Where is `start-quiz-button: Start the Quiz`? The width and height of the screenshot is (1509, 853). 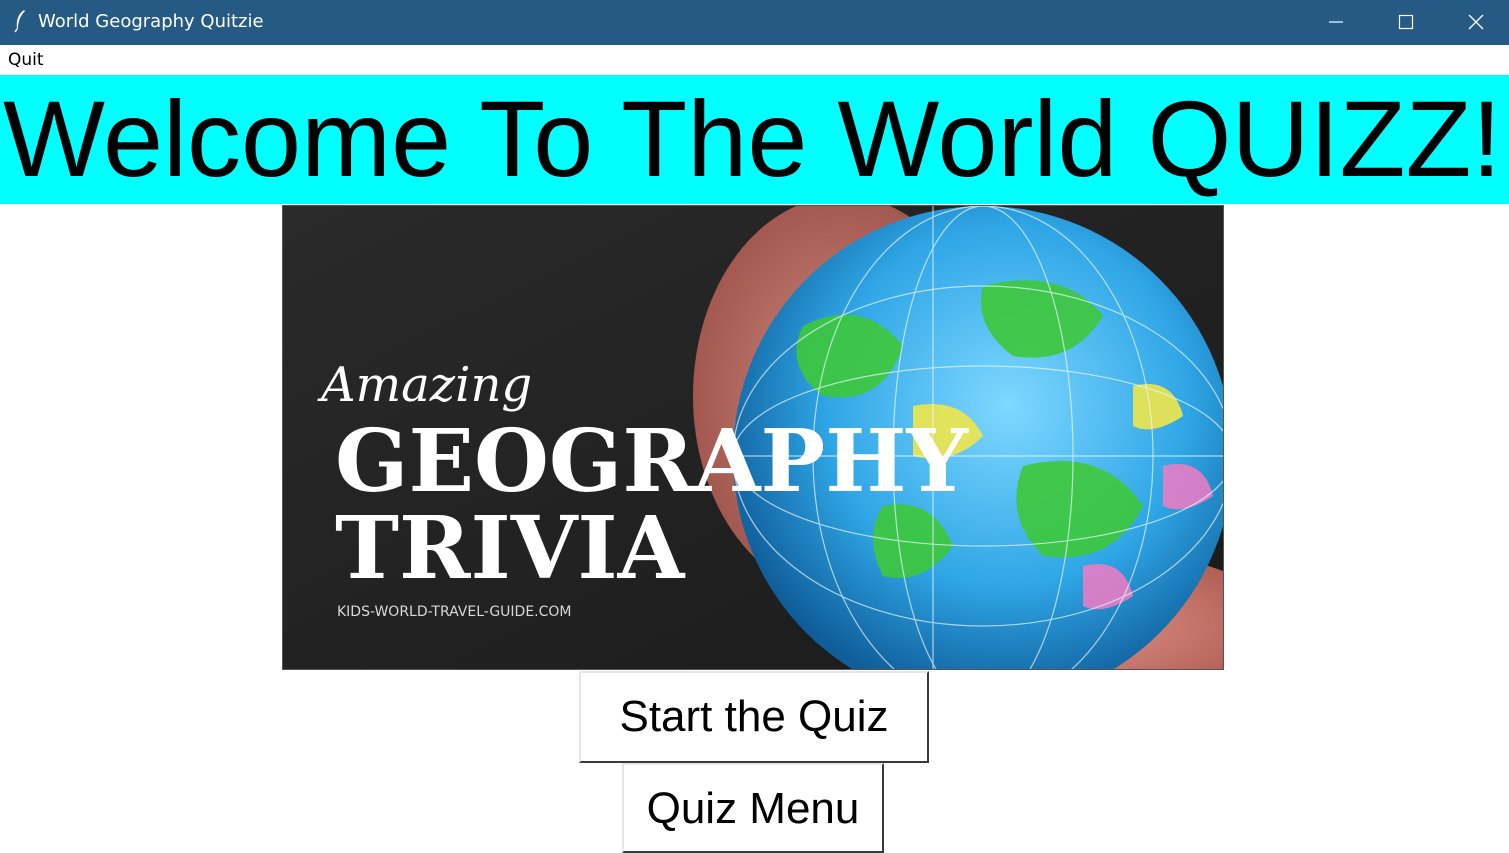 start-quiz-button: Start the Quiz is located at coordinates (754, 717).